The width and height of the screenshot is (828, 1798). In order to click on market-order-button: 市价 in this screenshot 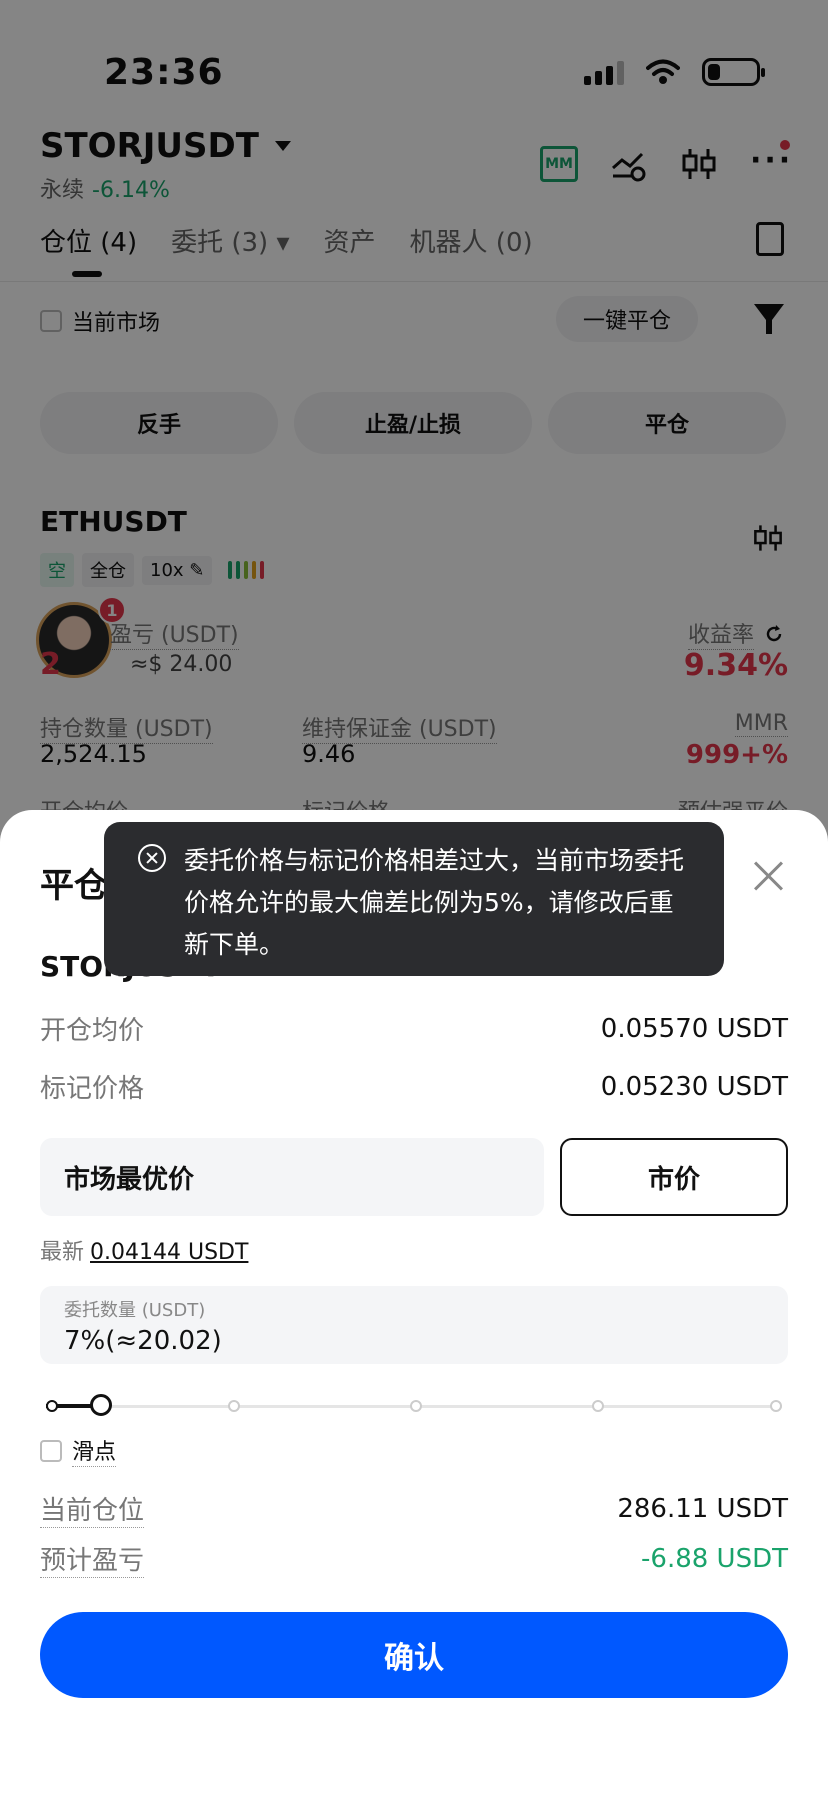, I will do `click(674, 1177)`.